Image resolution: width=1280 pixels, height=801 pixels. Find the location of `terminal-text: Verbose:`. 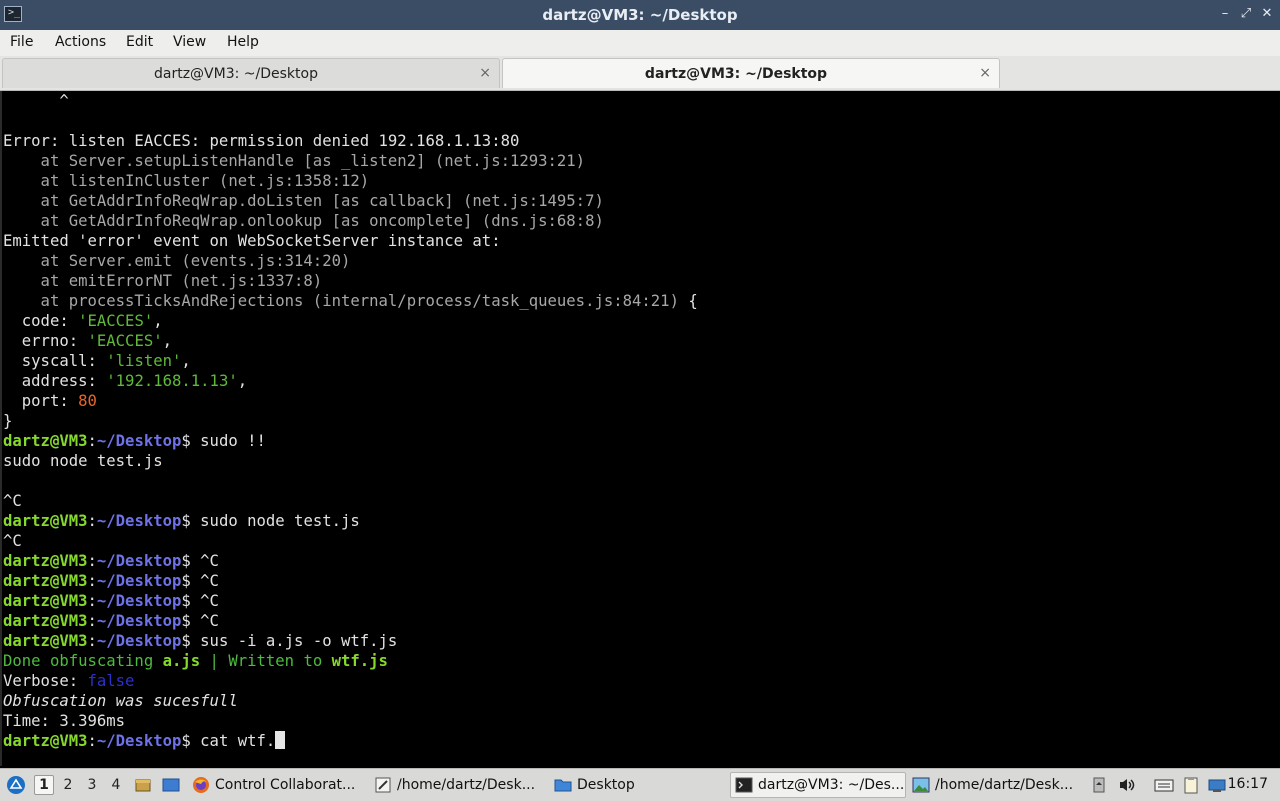

terminal-text: Verbose: is located at coordinates (45, 681).